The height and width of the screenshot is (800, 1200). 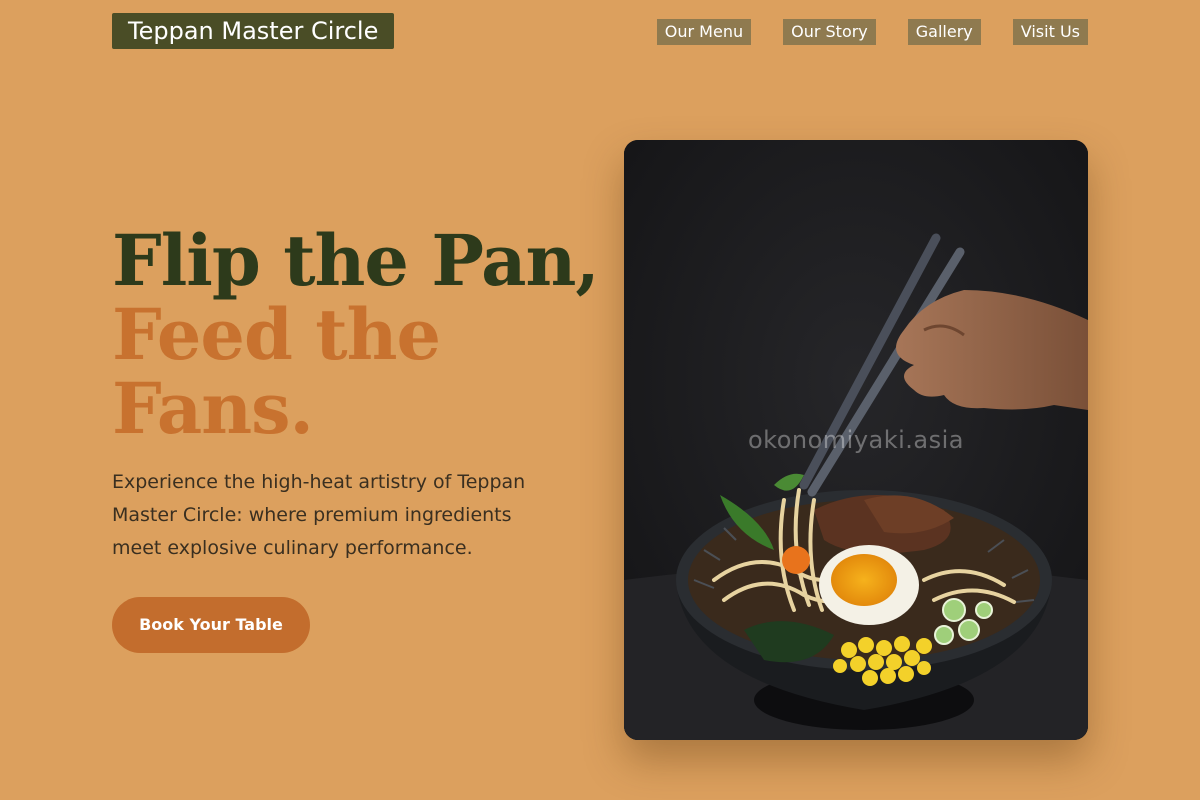 What do you see at coordinates (276, 334) in the screenshot?
I see `hero-title-line-2: Feed the` at bounding box center [276, 334].